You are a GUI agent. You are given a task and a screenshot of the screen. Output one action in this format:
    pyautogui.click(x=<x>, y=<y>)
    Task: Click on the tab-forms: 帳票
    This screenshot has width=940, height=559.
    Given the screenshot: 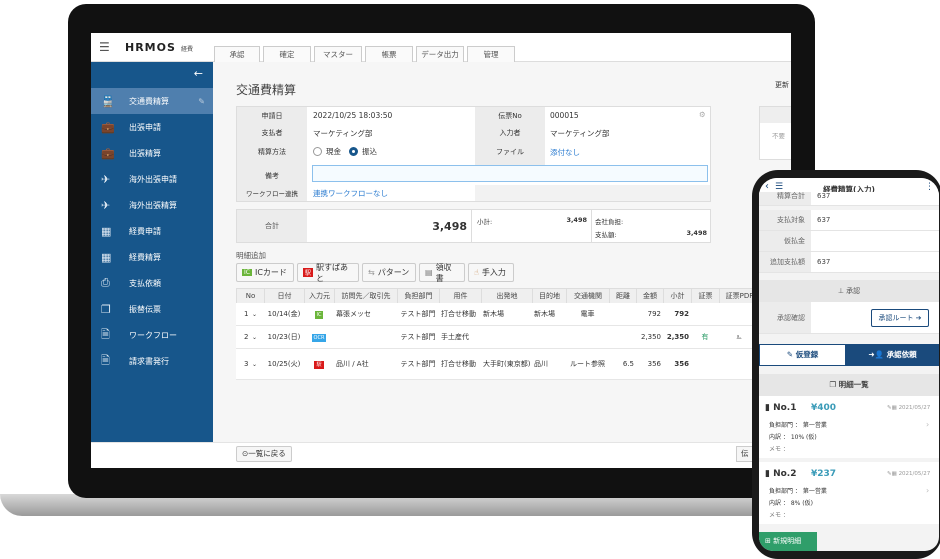 What is the action you would take?
    pyautogui.click(x=389, y=54)
    